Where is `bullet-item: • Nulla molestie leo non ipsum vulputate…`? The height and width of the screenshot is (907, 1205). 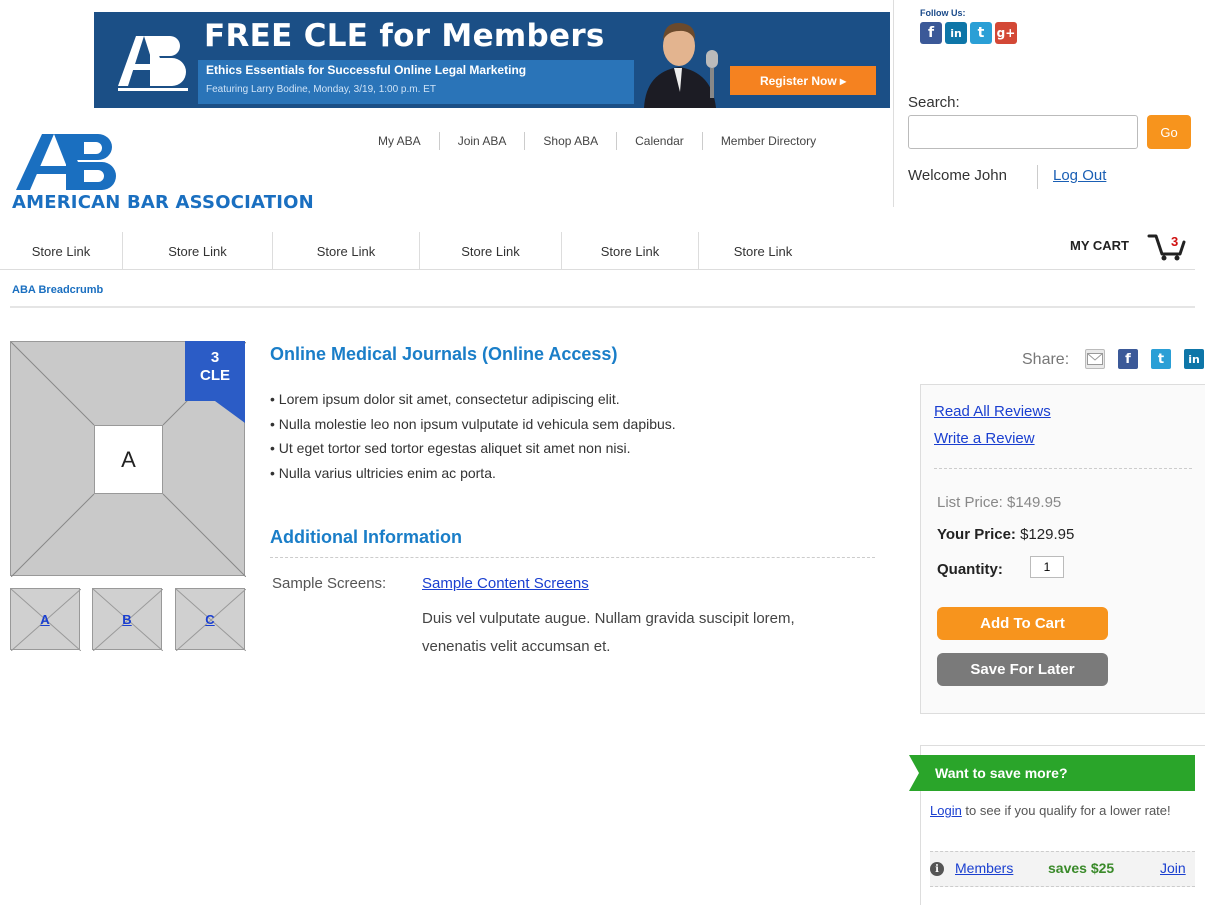
bullet-item: • Nulla molestie leo non ipsum vulputate… is located at coordinates (473, 423).